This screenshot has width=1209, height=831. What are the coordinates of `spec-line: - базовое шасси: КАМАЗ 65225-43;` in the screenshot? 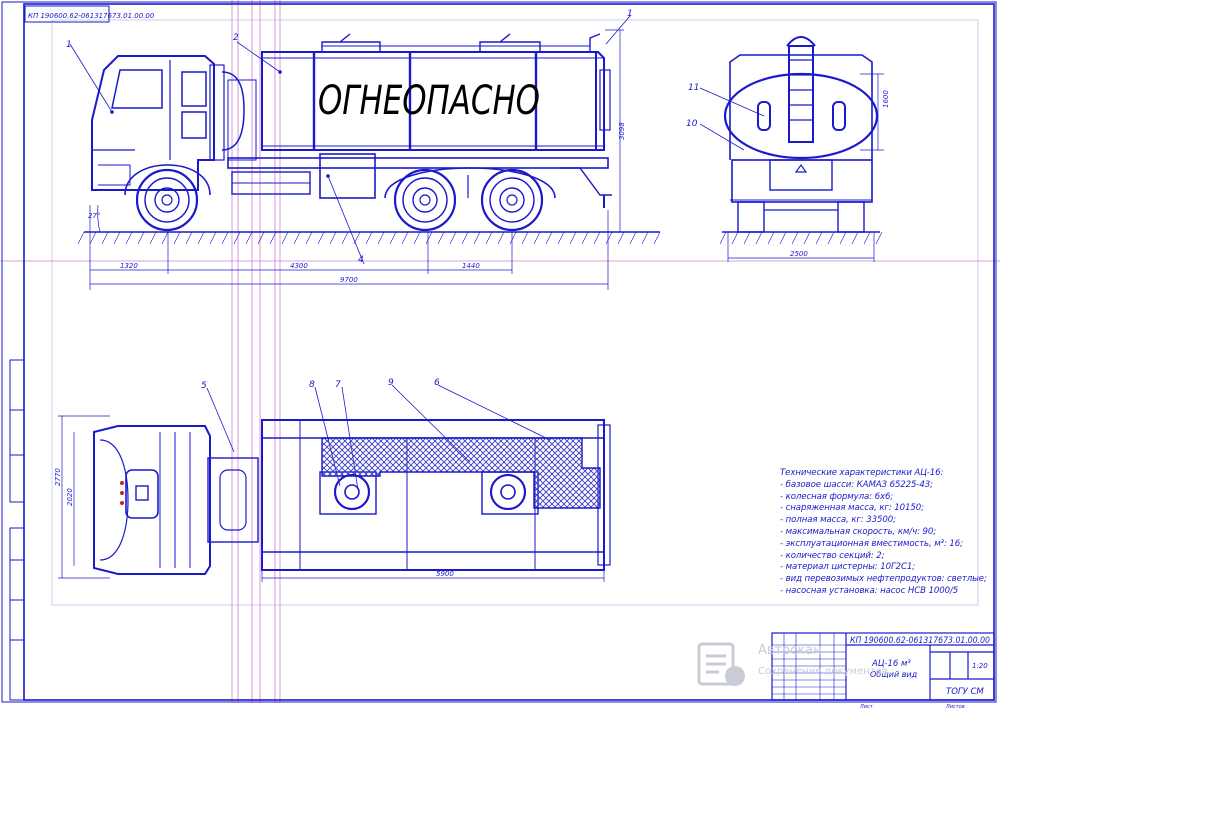 It's located at (856, 484).